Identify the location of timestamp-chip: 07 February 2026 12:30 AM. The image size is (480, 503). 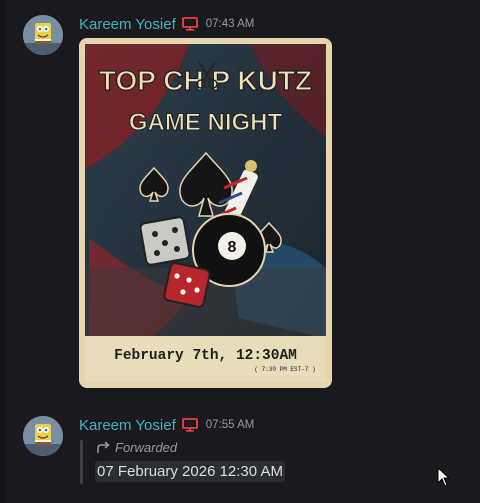
(190, 471).